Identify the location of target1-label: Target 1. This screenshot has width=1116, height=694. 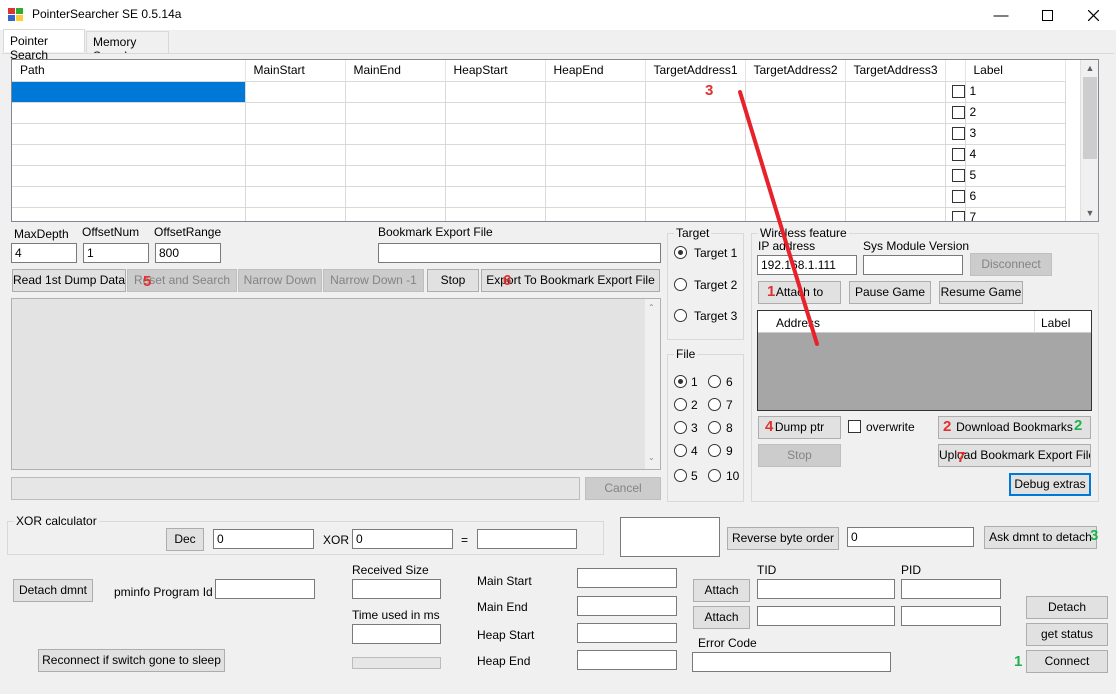
(715, 253).